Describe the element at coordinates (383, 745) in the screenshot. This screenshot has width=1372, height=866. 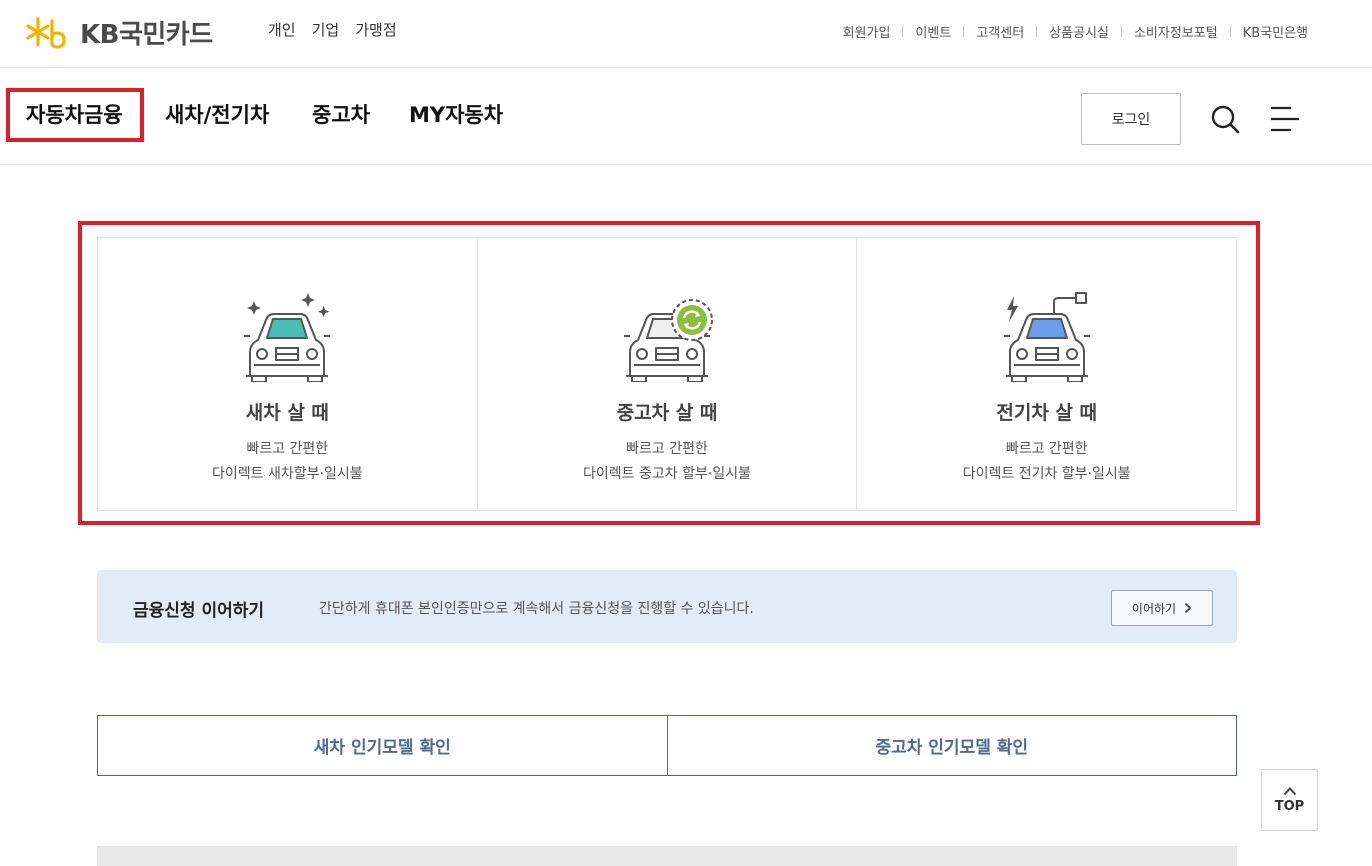
I see `new-car-popular-models-button: 새차 인기모델 확인` at that location.